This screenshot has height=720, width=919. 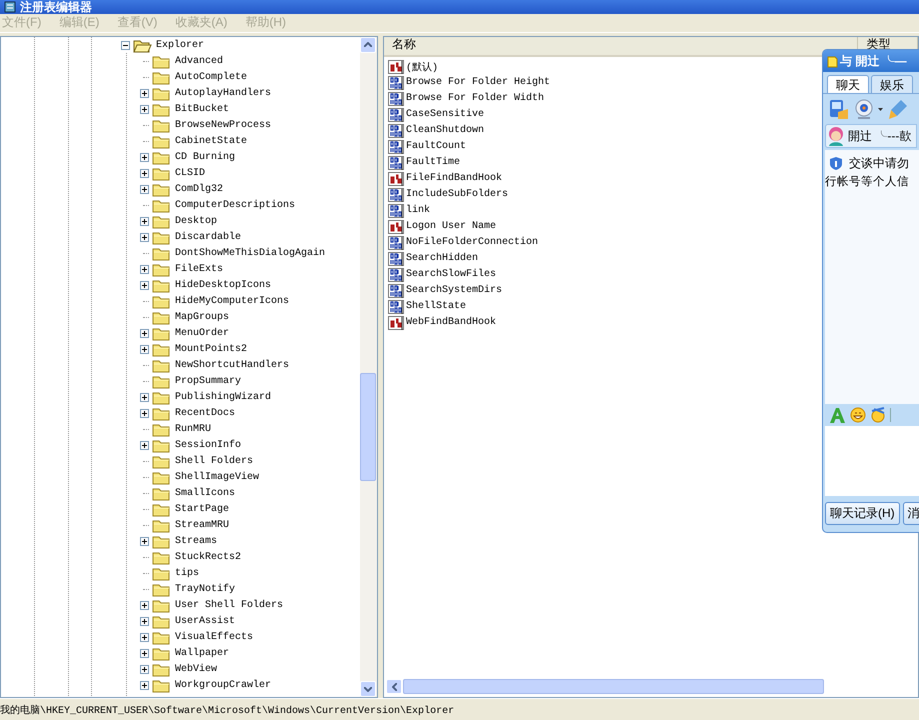 What do you see at coordinates (892, 84) in the screenshot?
I see `chat-tab: 娱乐` at bounding box center [892, 84].